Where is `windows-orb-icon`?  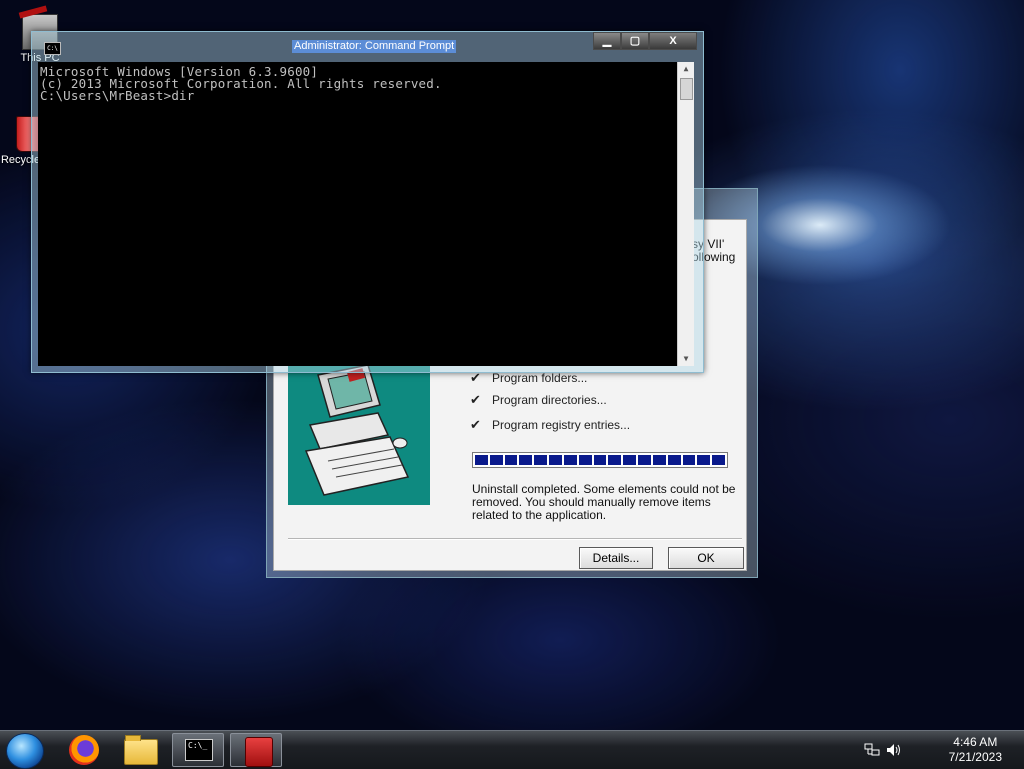 windows-orb-icon is located at coordinates (25, 751).